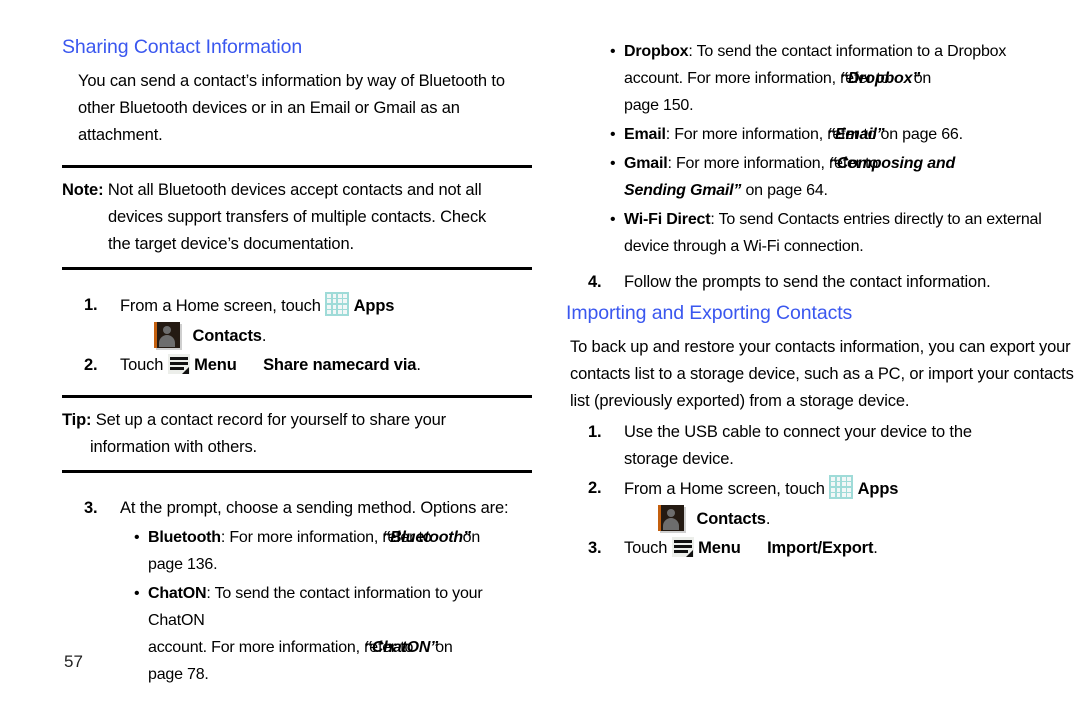 The height and width of the screenshot is (720, 1080). What do you see at coordinates (875, 548) in the screenshot?
I see `step-3-importing-period: .` at bounding box center [875, 548].